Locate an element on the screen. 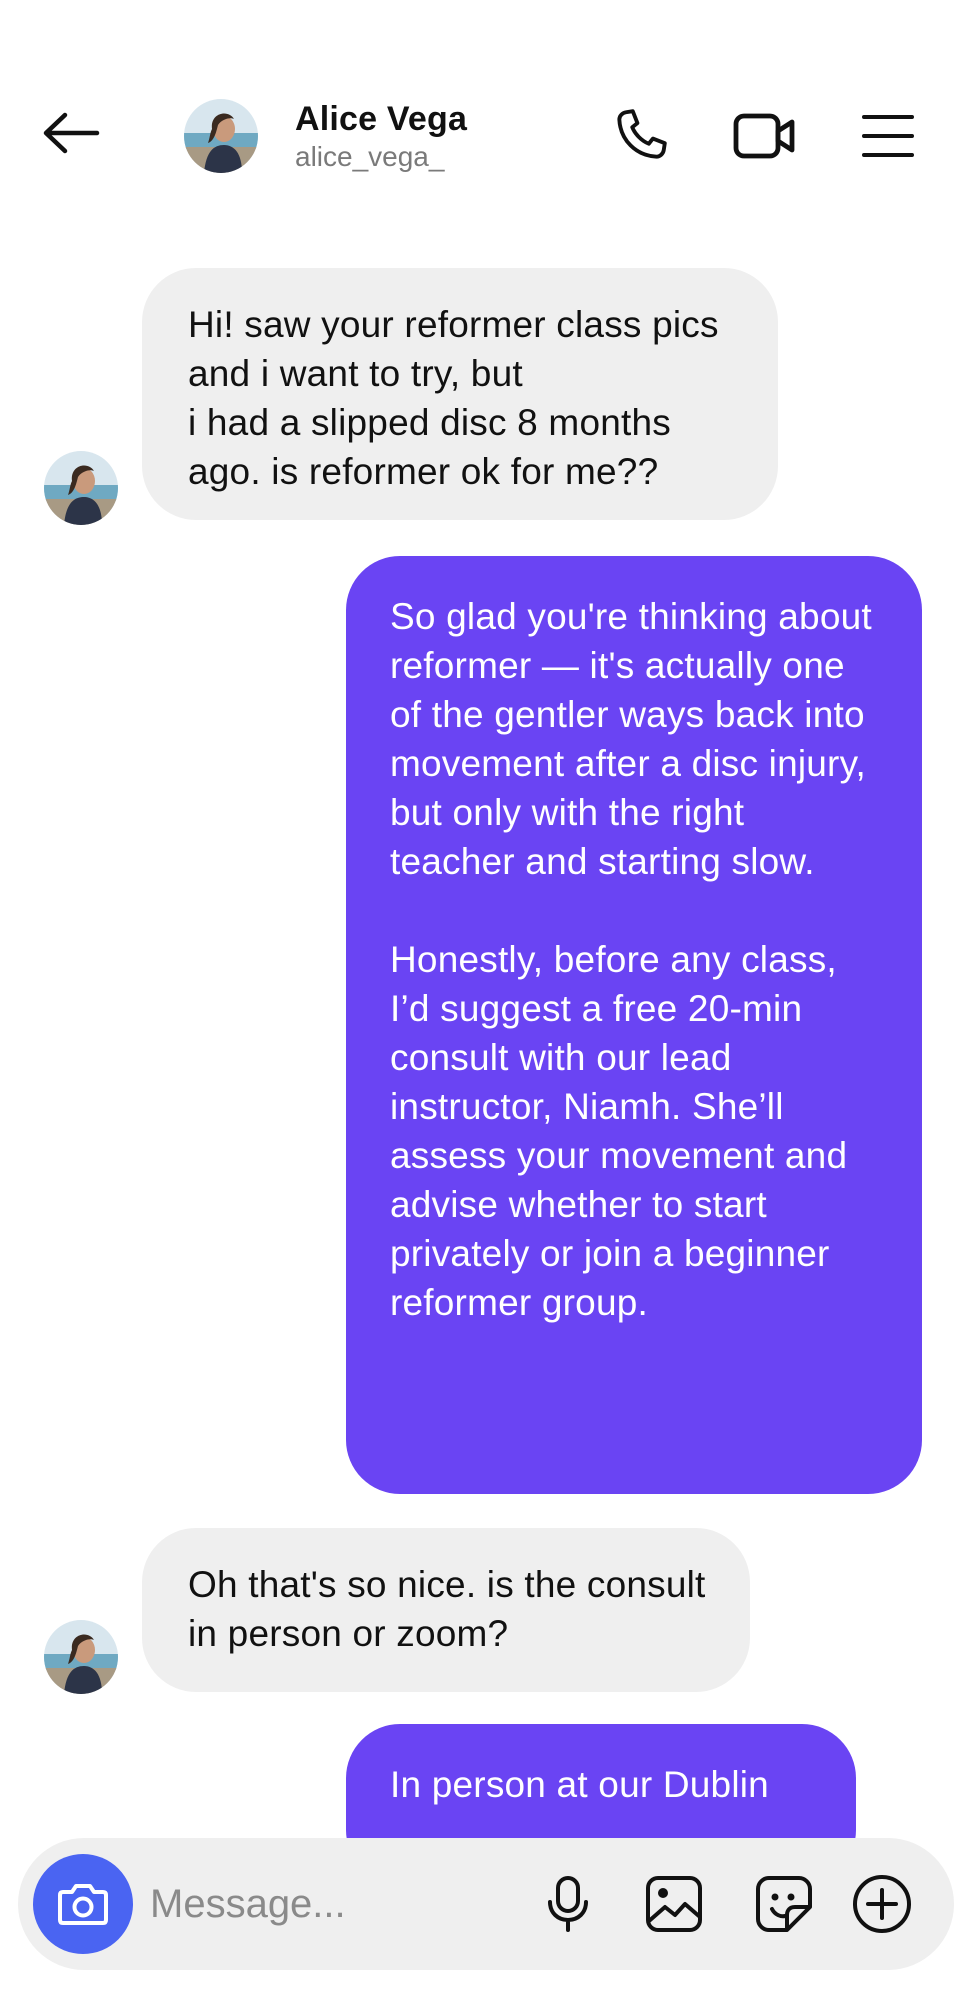 This screenshot has height=1998, width=972. audio-call-button is located at coordinates (640, 136).